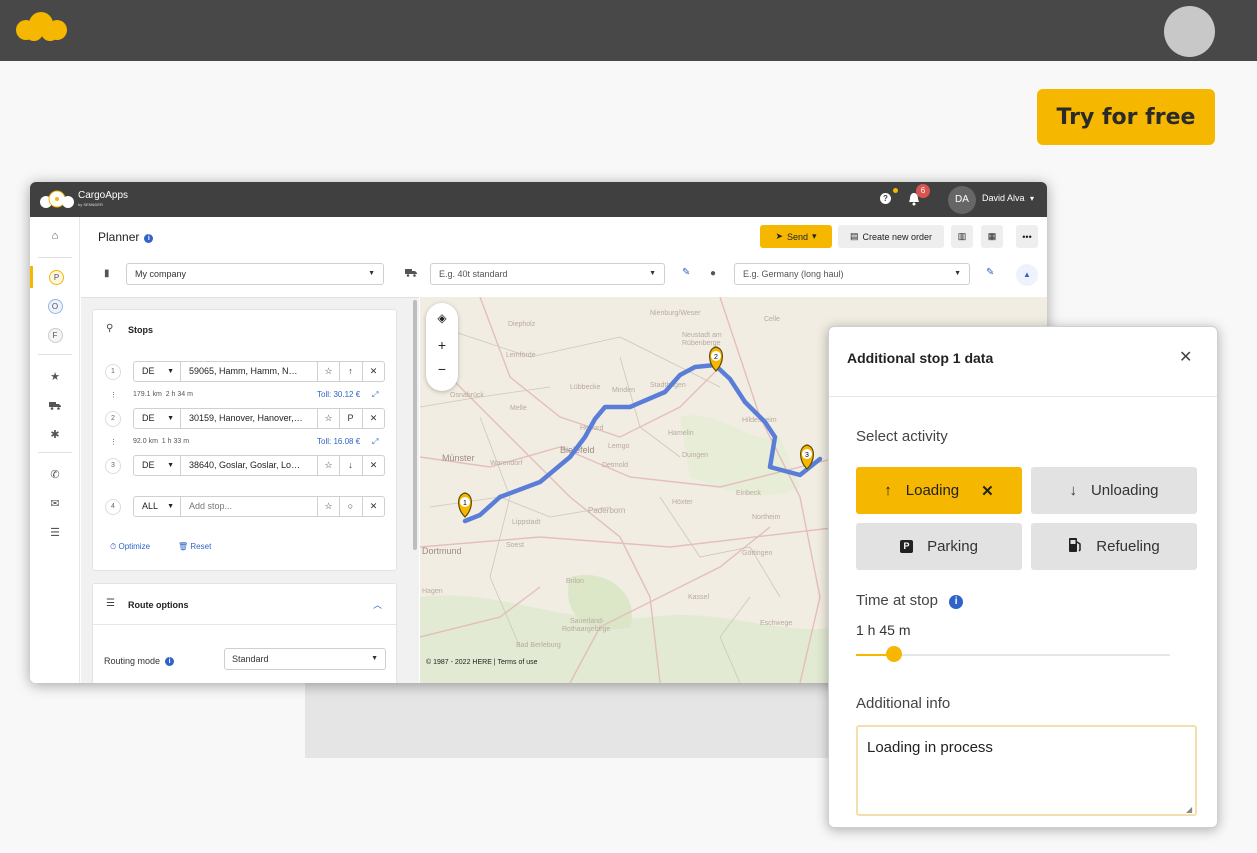 Image resolution: width=1257 pixels, height=853 pixels. Describe the element at coordinates (713, 273) in the screenshot. I see `person-icon: ●` at that location.